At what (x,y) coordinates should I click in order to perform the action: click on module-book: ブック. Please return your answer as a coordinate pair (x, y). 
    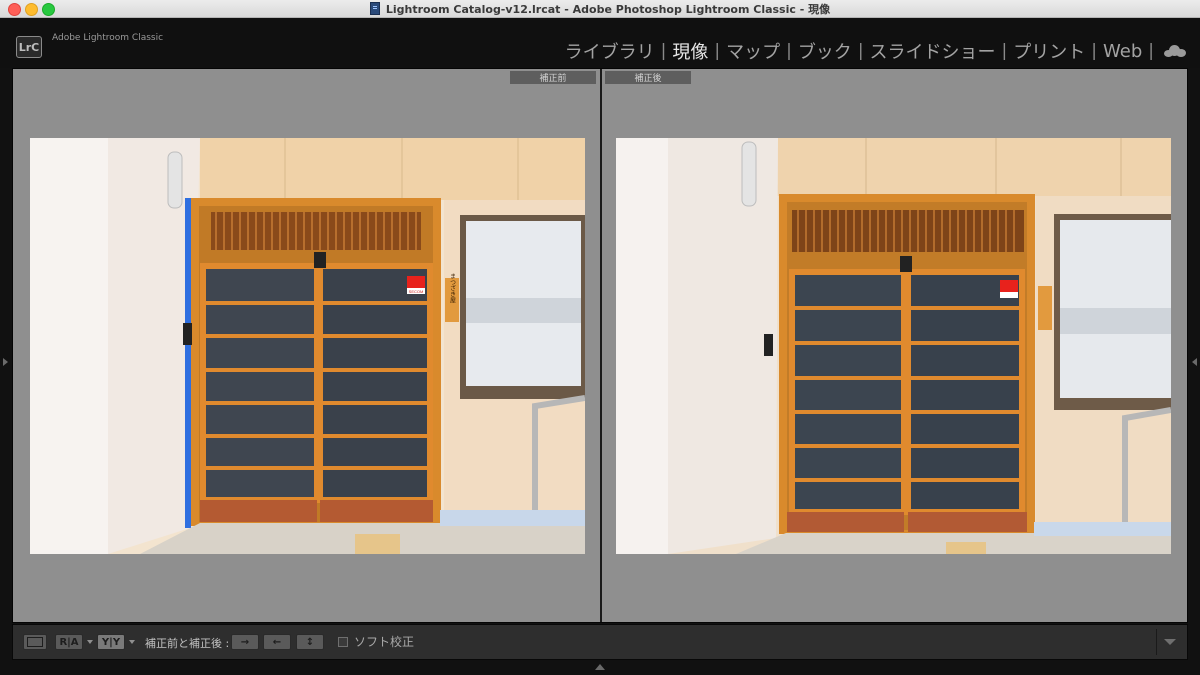
    Looking at the image, I should click on (825, 51).